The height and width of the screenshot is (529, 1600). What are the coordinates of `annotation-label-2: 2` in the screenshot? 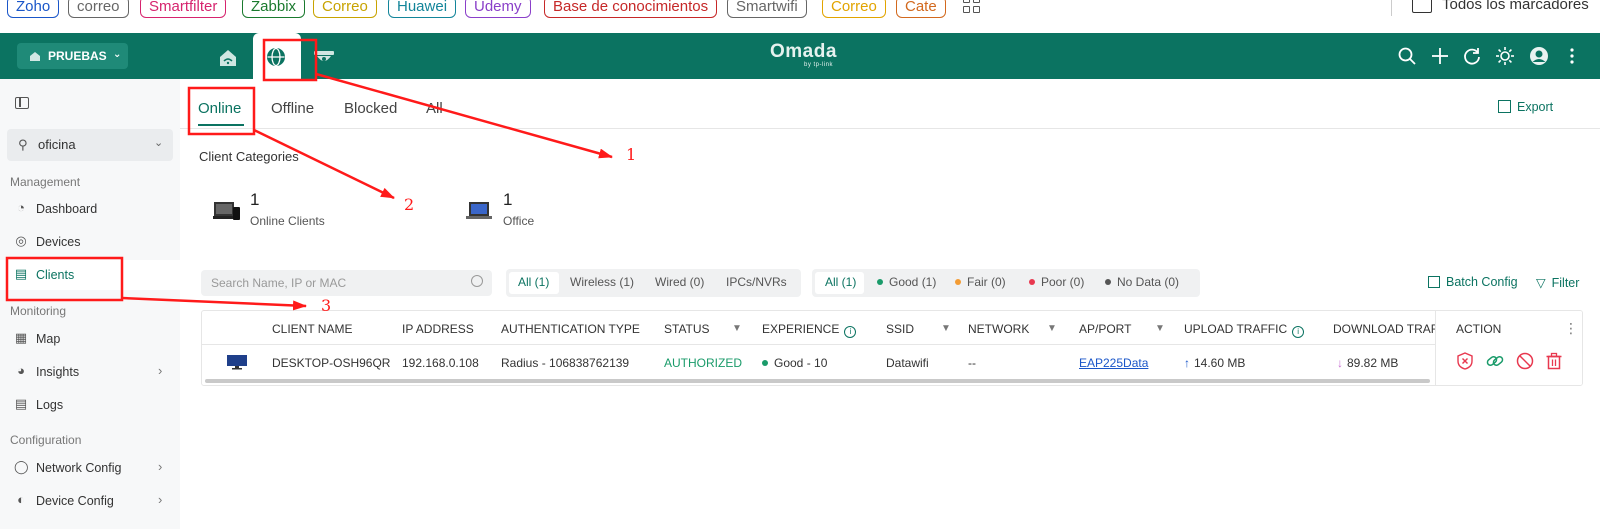 It's located at (409, 204).